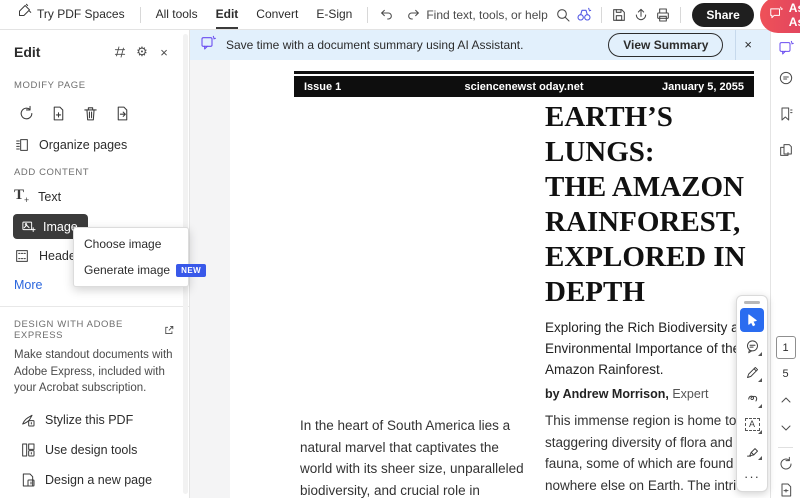  I want to click on find-search-label: Find text, tools, or help, so click(488, 15).